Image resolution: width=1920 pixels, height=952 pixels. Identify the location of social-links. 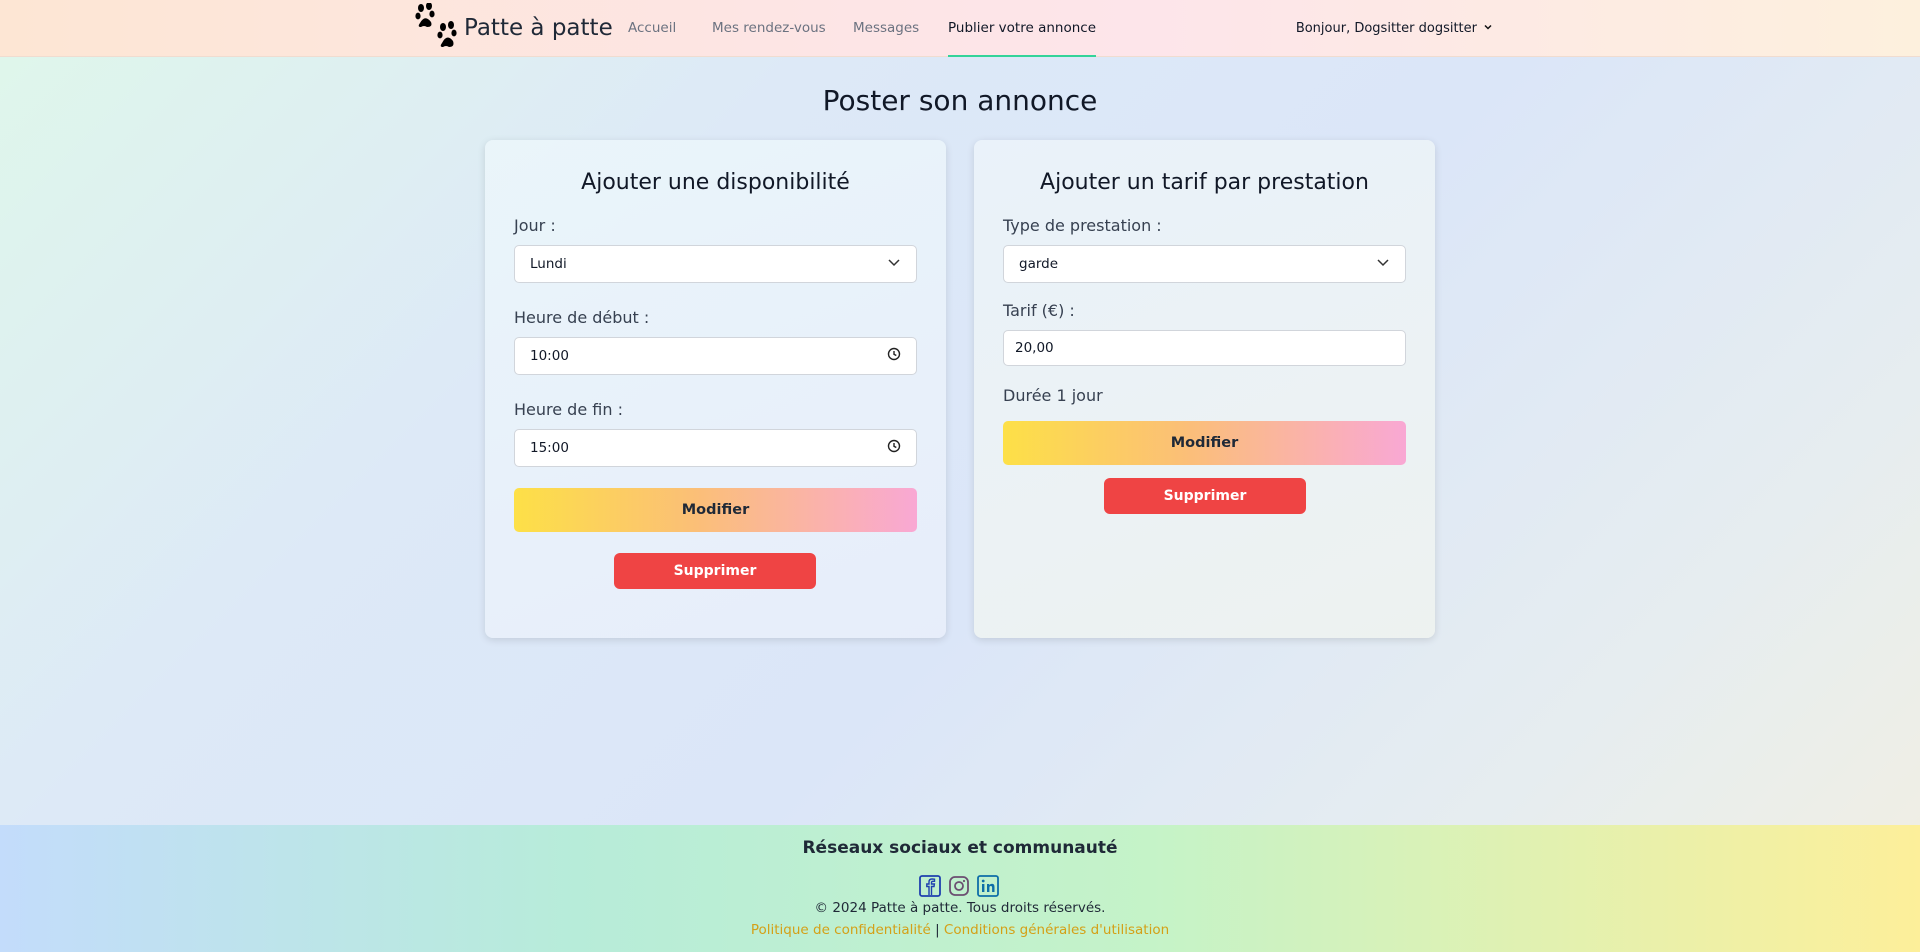
(959, 886).